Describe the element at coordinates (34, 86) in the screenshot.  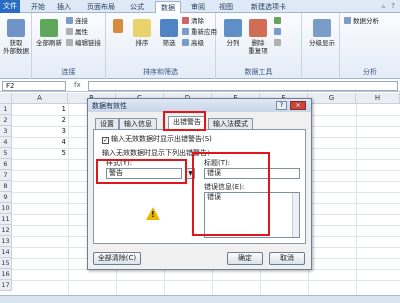
I see `name-box: F2` at that location.